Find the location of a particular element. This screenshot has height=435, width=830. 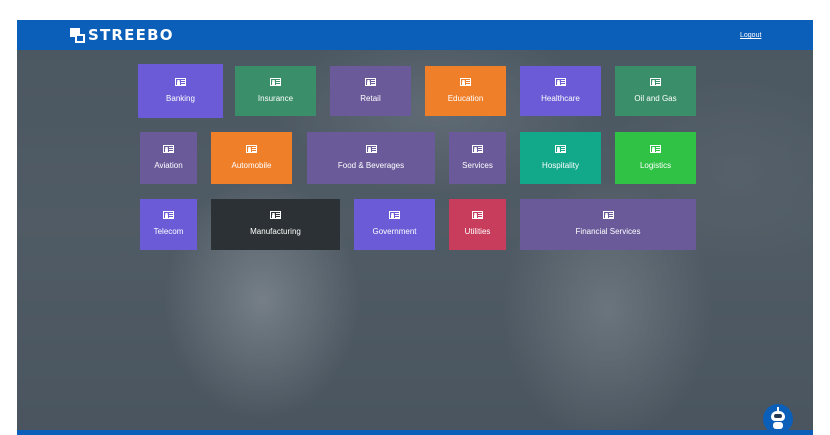

tile-food-and-beverages: Food & Beverages is located at coordinates (371, 158).